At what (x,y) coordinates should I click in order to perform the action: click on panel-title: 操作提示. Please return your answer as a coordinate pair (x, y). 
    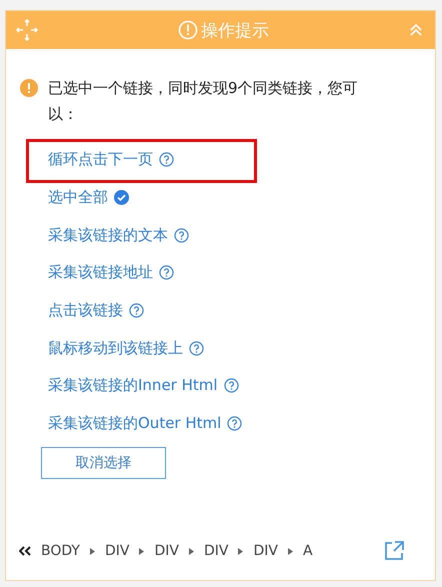
    Looking at the image, I should click on (235, 31).